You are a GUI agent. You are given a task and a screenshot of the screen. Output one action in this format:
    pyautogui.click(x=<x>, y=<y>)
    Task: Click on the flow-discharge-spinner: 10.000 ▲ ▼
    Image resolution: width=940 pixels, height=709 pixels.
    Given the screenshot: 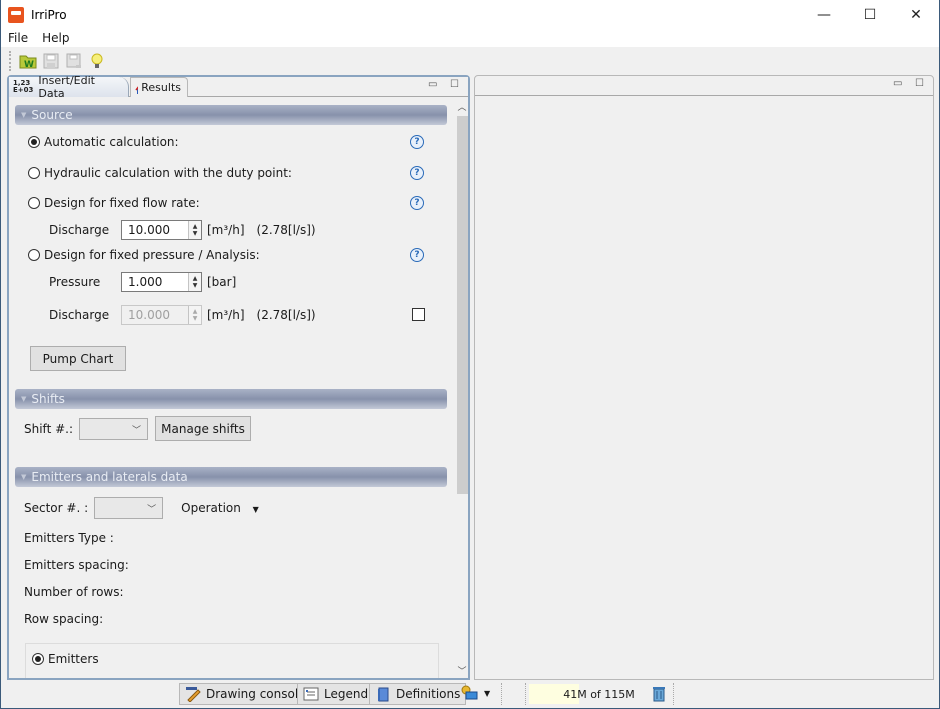 What is the action you would take?
    pyautogui.click(x=161, y=230)
    